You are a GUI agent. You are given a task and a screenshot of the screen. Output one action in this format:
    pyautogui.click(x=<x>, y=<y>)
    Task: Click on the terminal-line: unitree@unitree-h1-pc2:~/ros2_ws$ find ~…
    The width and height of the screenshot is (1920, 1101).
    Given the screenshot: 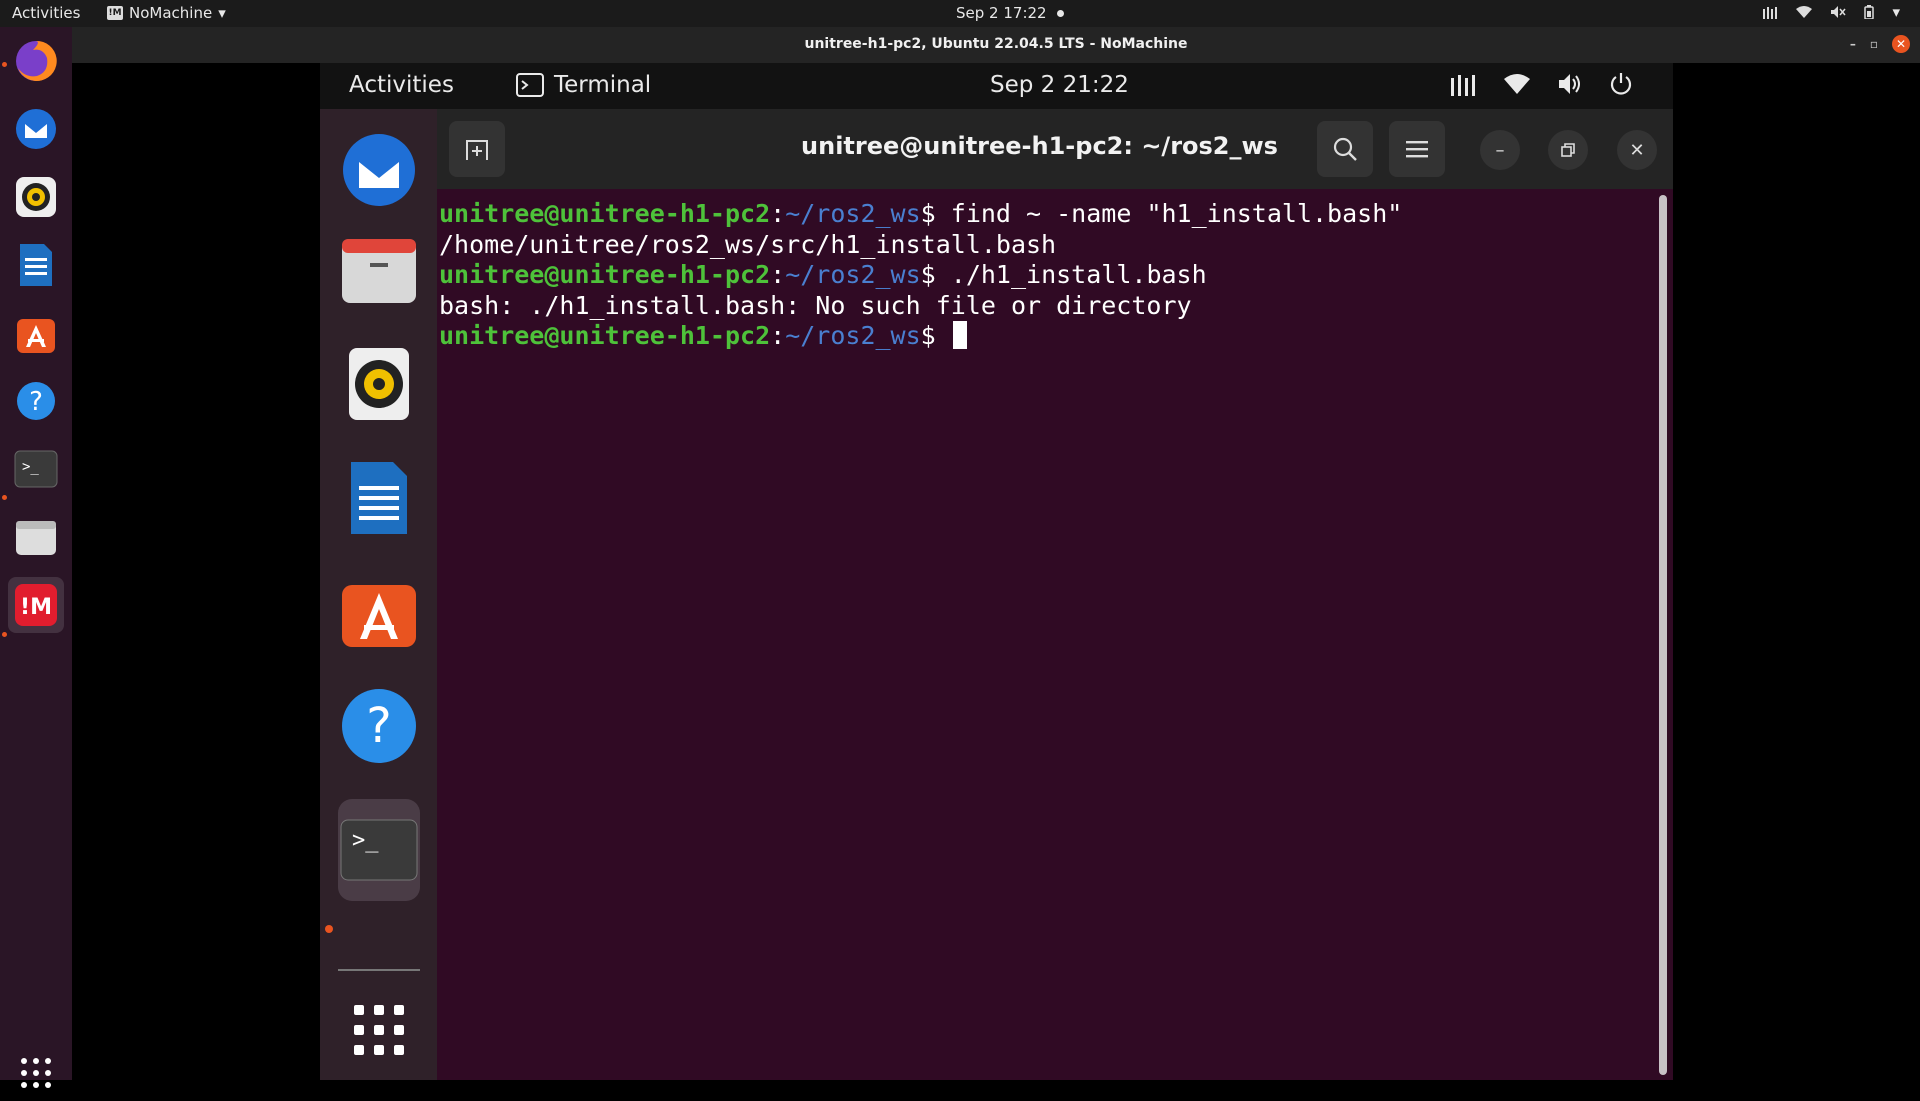 What is the action you would take?
    pyautogui.click(x=1039, y=214)
    